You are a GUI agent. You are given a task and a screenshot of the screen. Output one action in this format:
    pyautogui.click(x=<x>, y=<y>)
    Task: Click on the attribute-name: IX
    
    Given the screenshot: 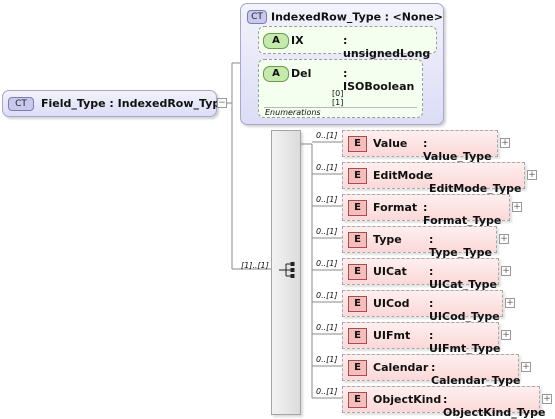 What is the action you would take?
    pyautogui.click(x=297, y=40)
    